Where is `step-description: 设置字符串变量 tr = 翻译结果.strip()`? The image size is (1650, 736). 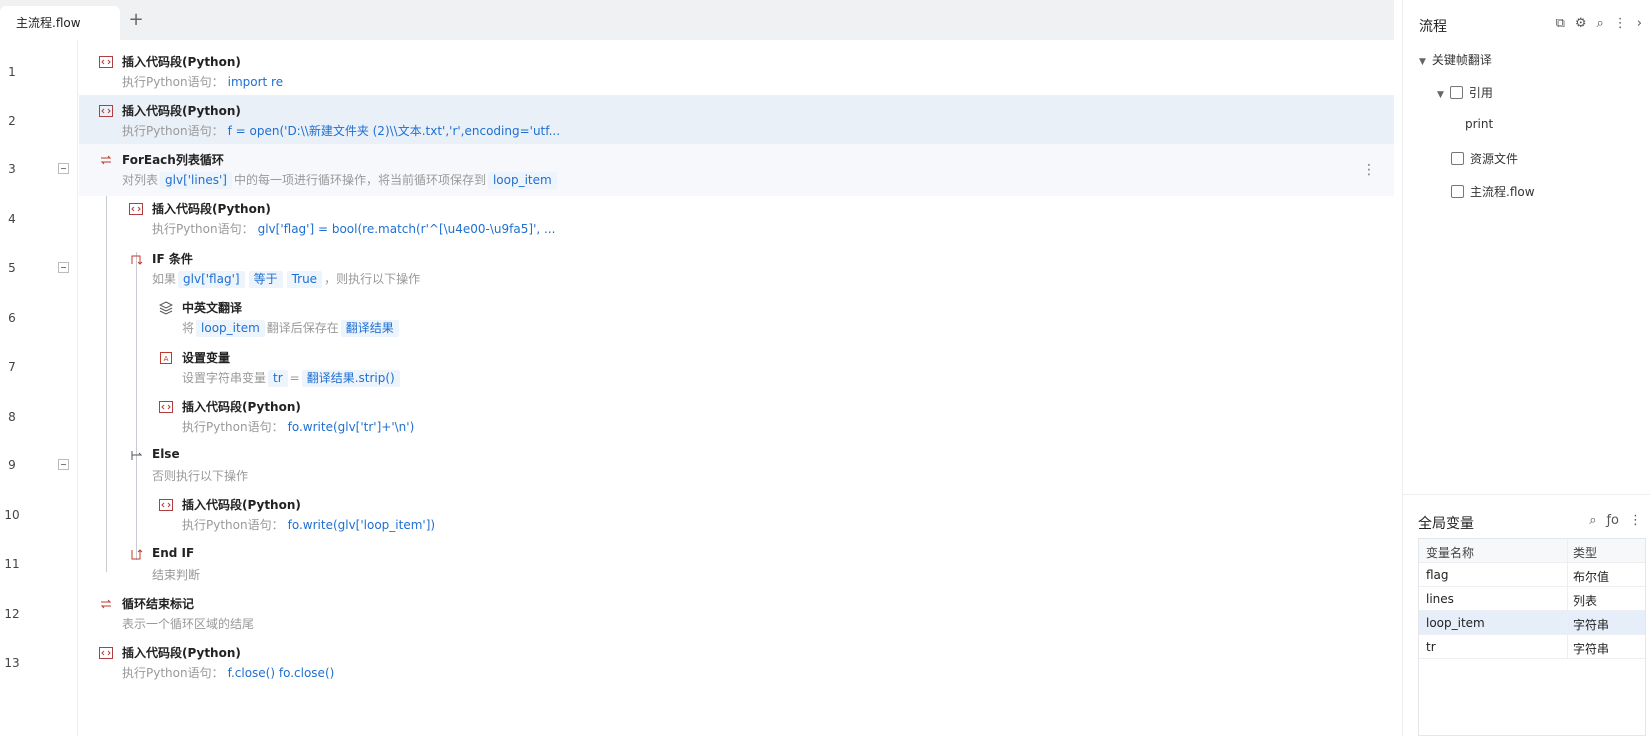
step-description: 设置字符串变量 tr = 翻译结果.strip() is located at coordinates (292, 378).